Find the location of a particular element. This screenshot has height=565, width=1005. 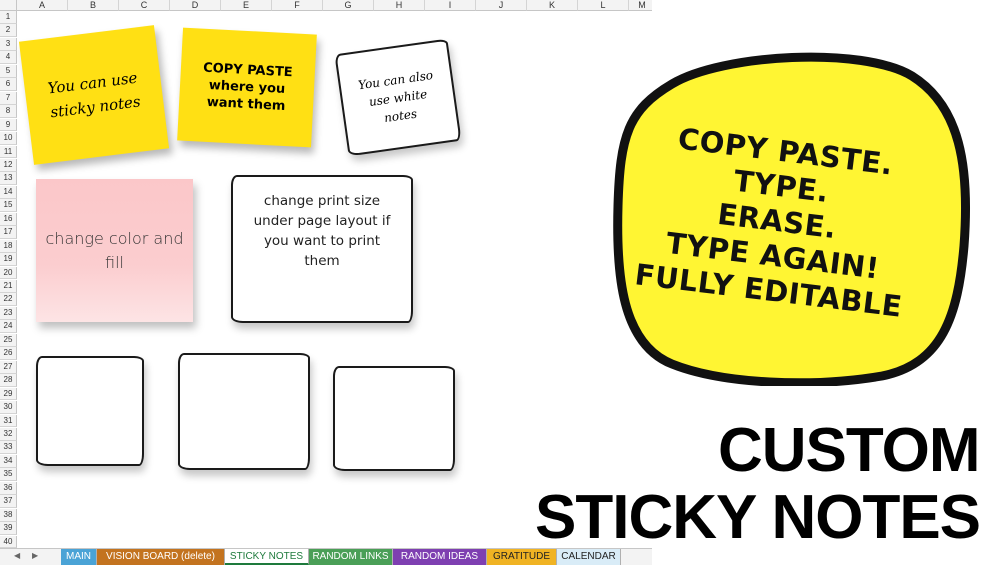

row-header-13: 13 is located at coordinates (8, 179).